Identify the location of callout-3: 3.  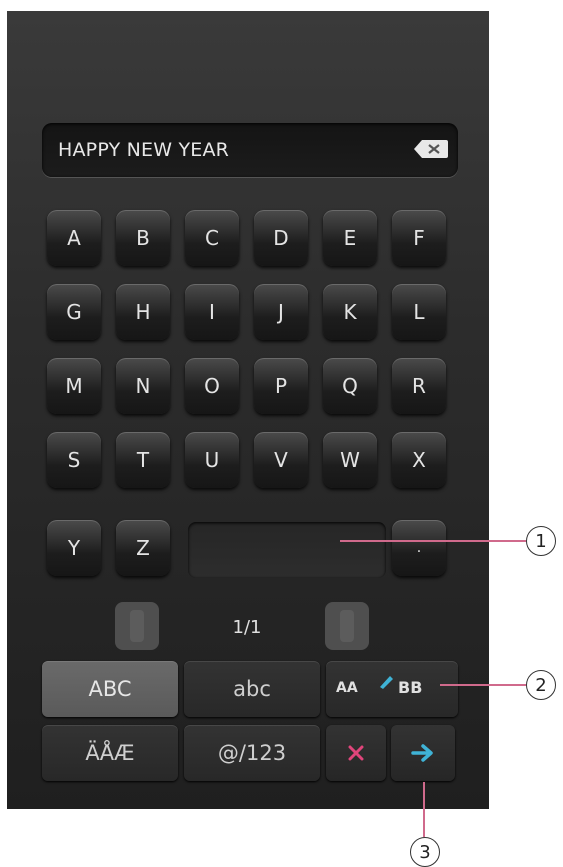
(425, 852).